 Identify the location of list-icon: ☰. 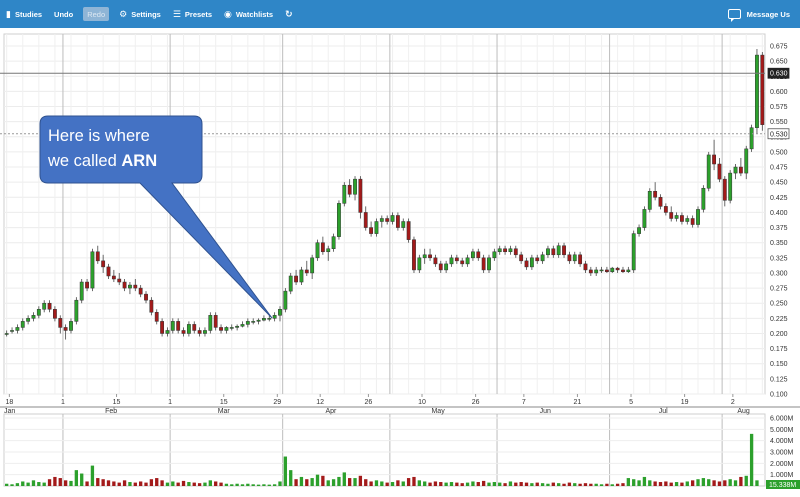
(176, 13).